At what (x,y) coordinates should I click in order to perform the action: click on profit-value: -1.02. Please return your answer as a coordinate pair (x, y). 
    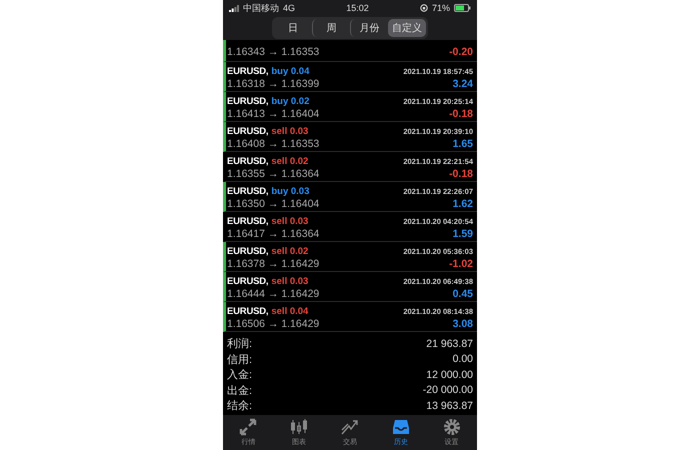
    Looking at the image, I should click on (461, 264).